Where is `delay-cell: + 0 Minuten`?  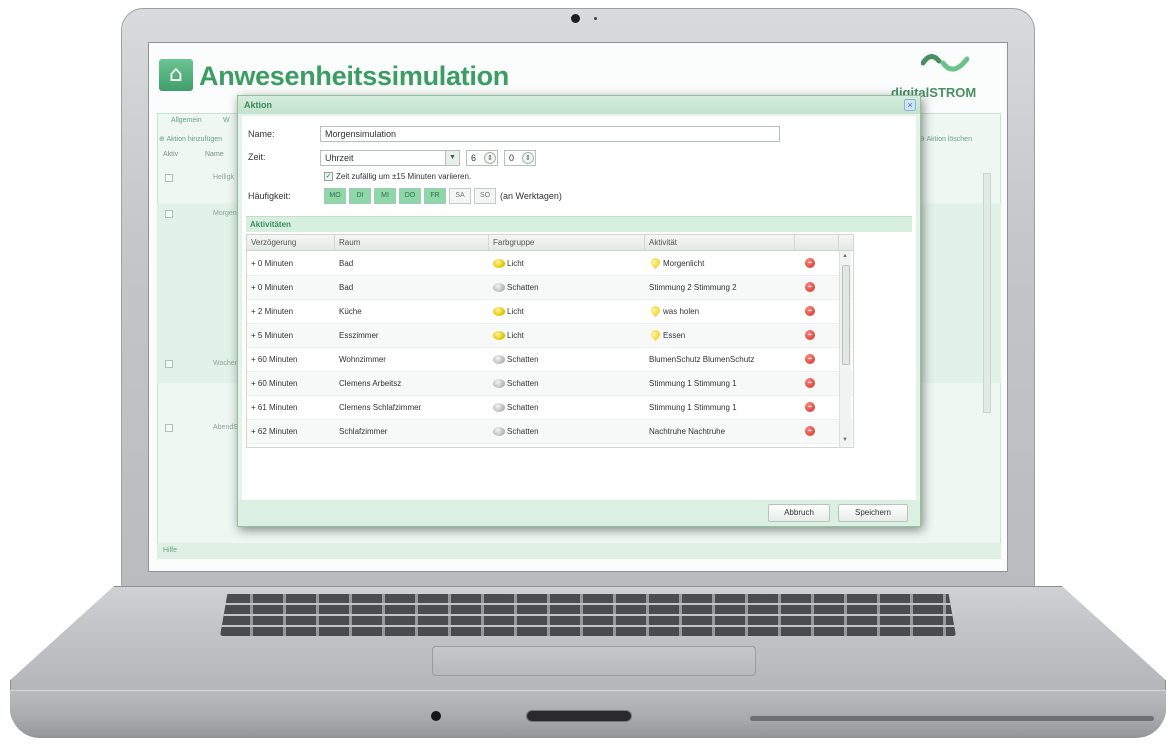 delay-cell: + 0 Minuten is located at coordinates (272, 263).